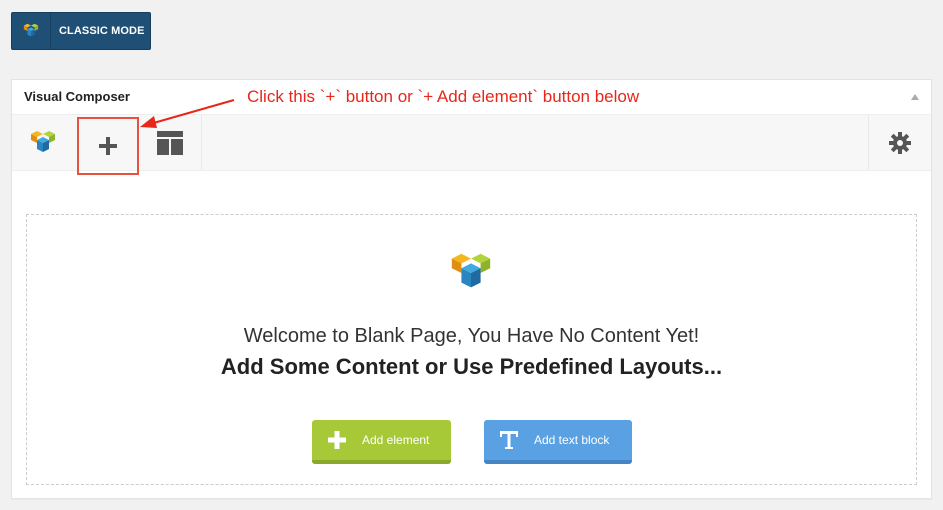 The image size is (943, 510). I want to click on add-text-block-label: Add text block, so click(572, 440).